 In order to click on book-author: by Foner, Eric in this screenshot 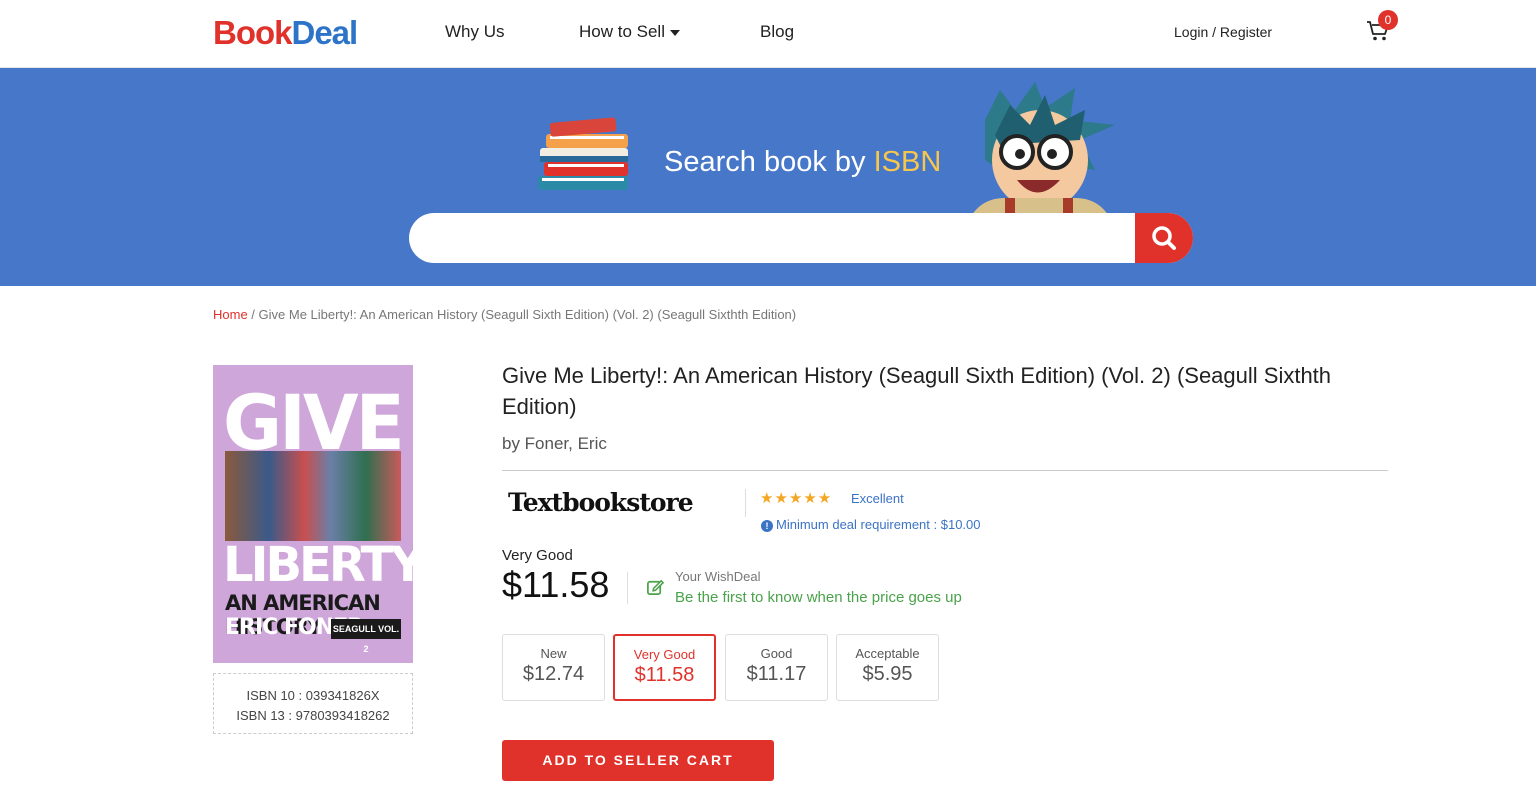, I will do `click(554, 443)`.